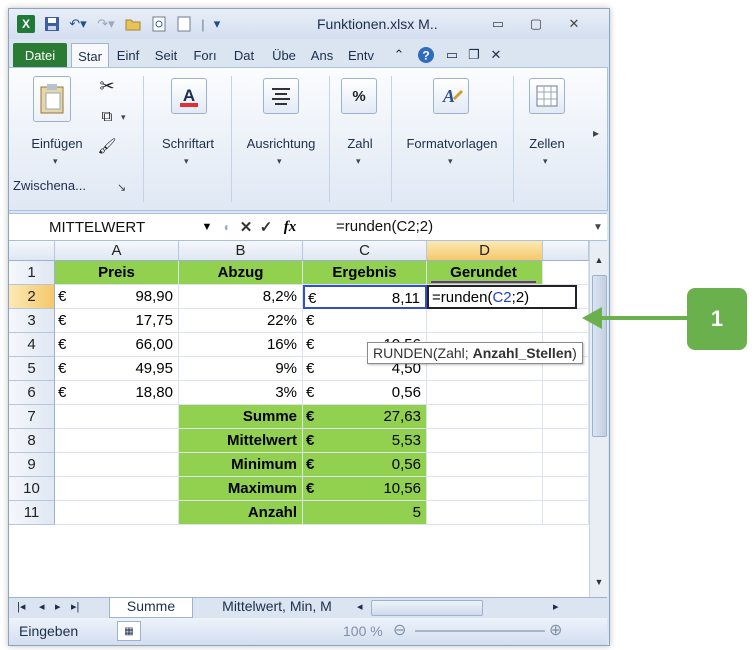 This screenshot has height=650, width=755. I want to click on tab-review: Übe, so click(284, 55).